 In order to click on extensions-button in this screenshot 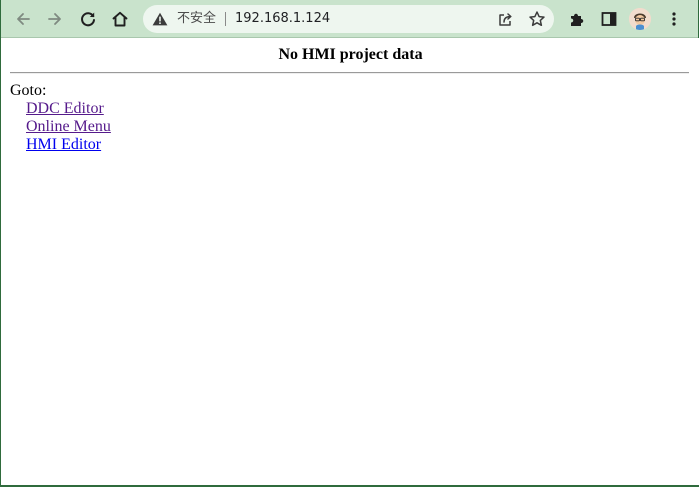, I will do `click(577, 19)`.